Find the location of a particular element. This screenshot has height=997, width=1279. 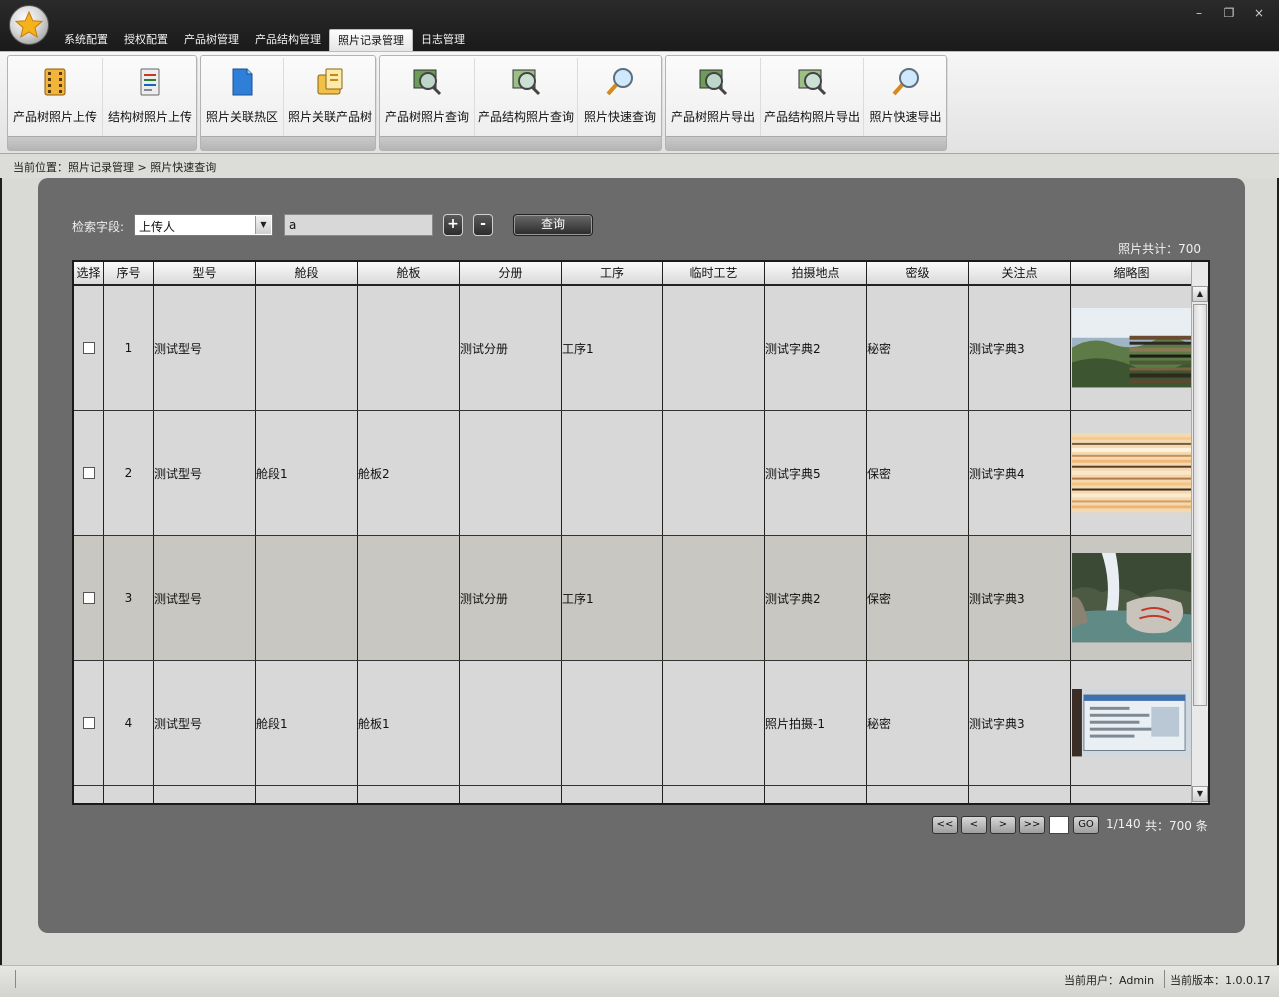

table-scrollbar: ▲ ▼ is located at coordinates (1199, 532).